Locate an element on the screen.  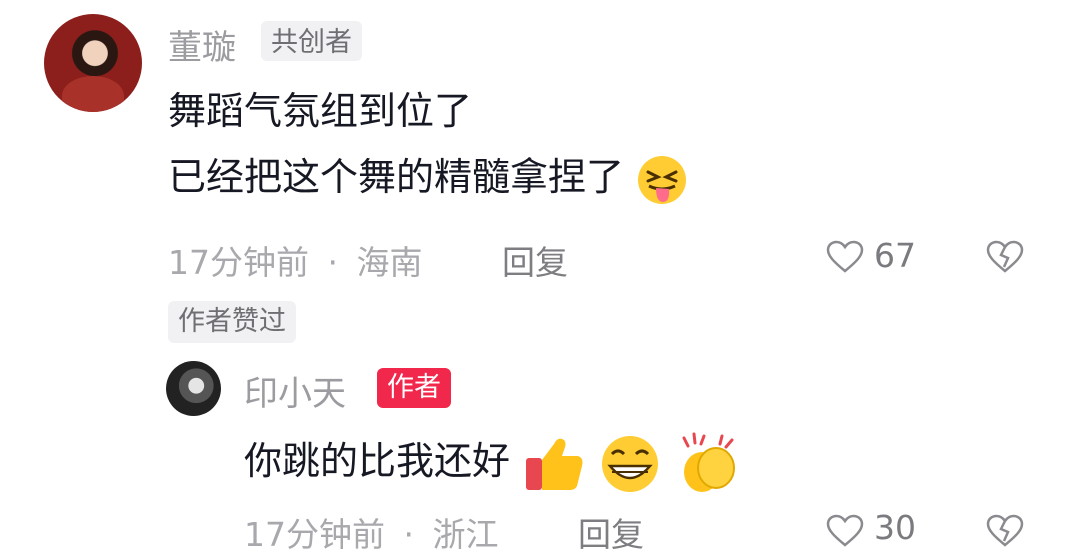
author-badge: 作者 is located at coordinates (414, 388).